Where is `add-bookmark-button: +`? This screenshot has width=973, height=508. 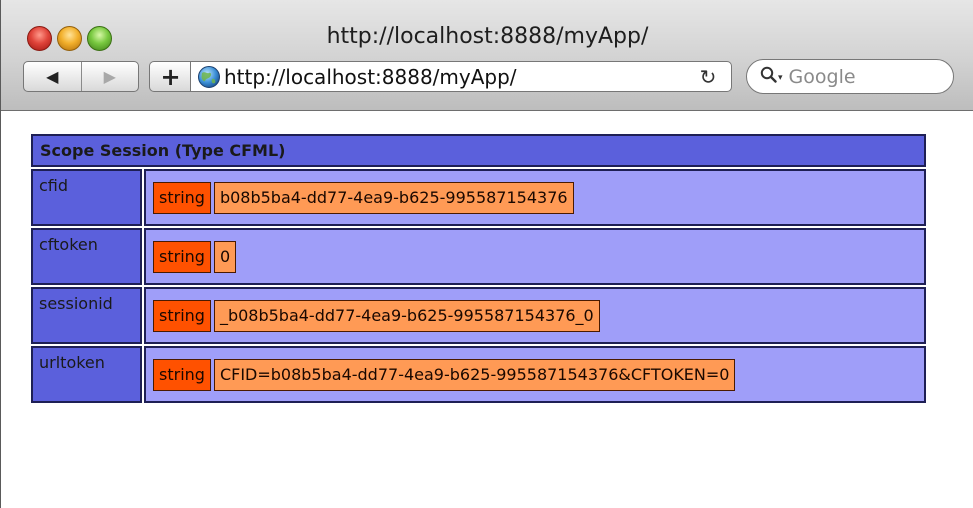
add-bookmark-button: + is located at coordinates (170, 76).